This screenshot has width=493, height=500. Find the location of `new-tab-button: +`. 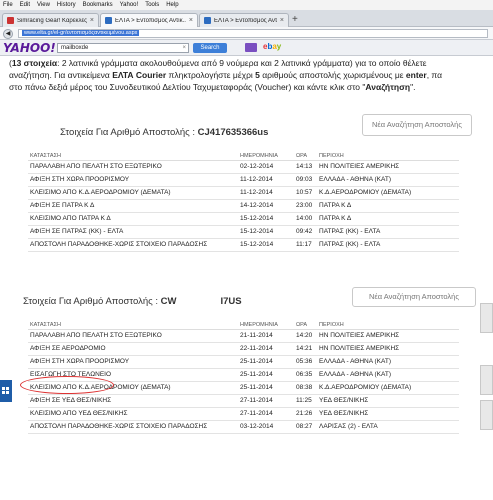

new-tab-button: + is located at coordinates (295, 19).